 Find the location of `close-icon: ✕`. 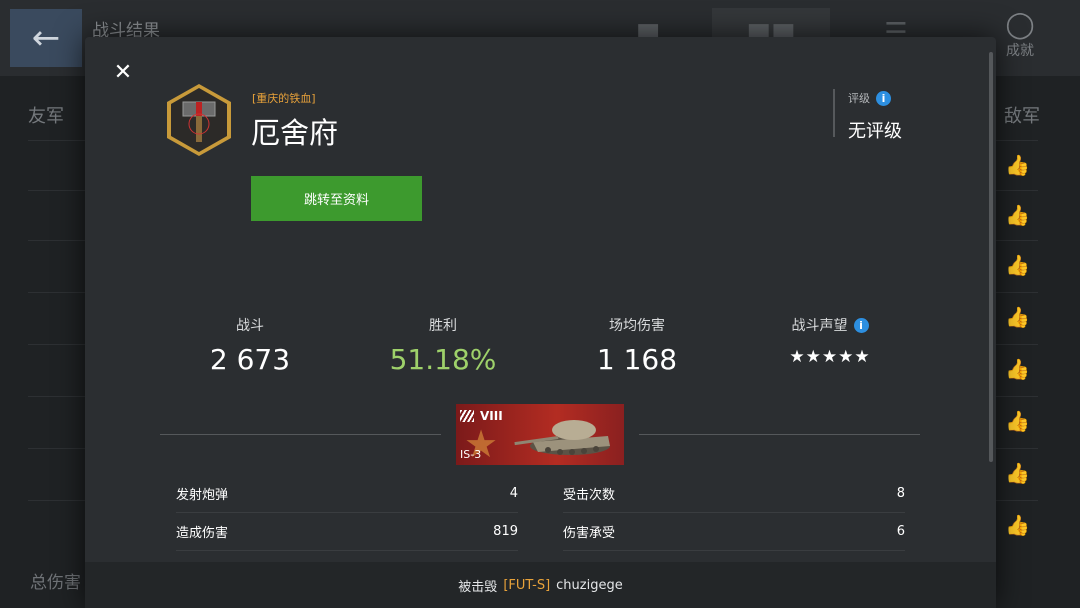

close-icon: ✕ is located at coordinates (123, 72).